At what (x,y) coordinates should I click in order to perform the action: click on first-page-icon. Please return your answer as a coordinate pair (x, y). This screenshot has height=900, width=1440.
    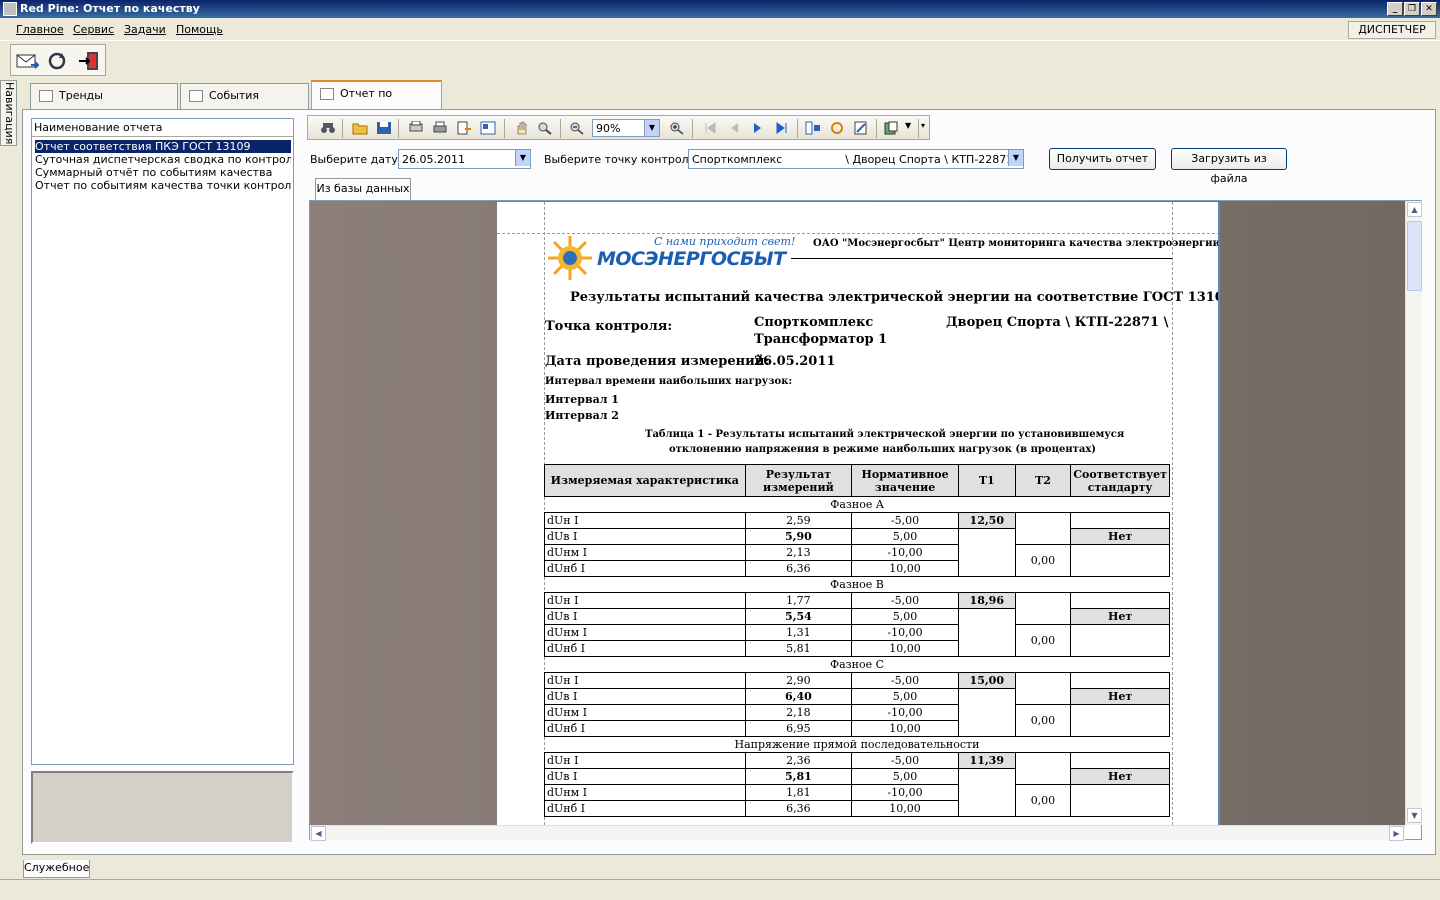
    Looking at the image, I should click on (710, 128).